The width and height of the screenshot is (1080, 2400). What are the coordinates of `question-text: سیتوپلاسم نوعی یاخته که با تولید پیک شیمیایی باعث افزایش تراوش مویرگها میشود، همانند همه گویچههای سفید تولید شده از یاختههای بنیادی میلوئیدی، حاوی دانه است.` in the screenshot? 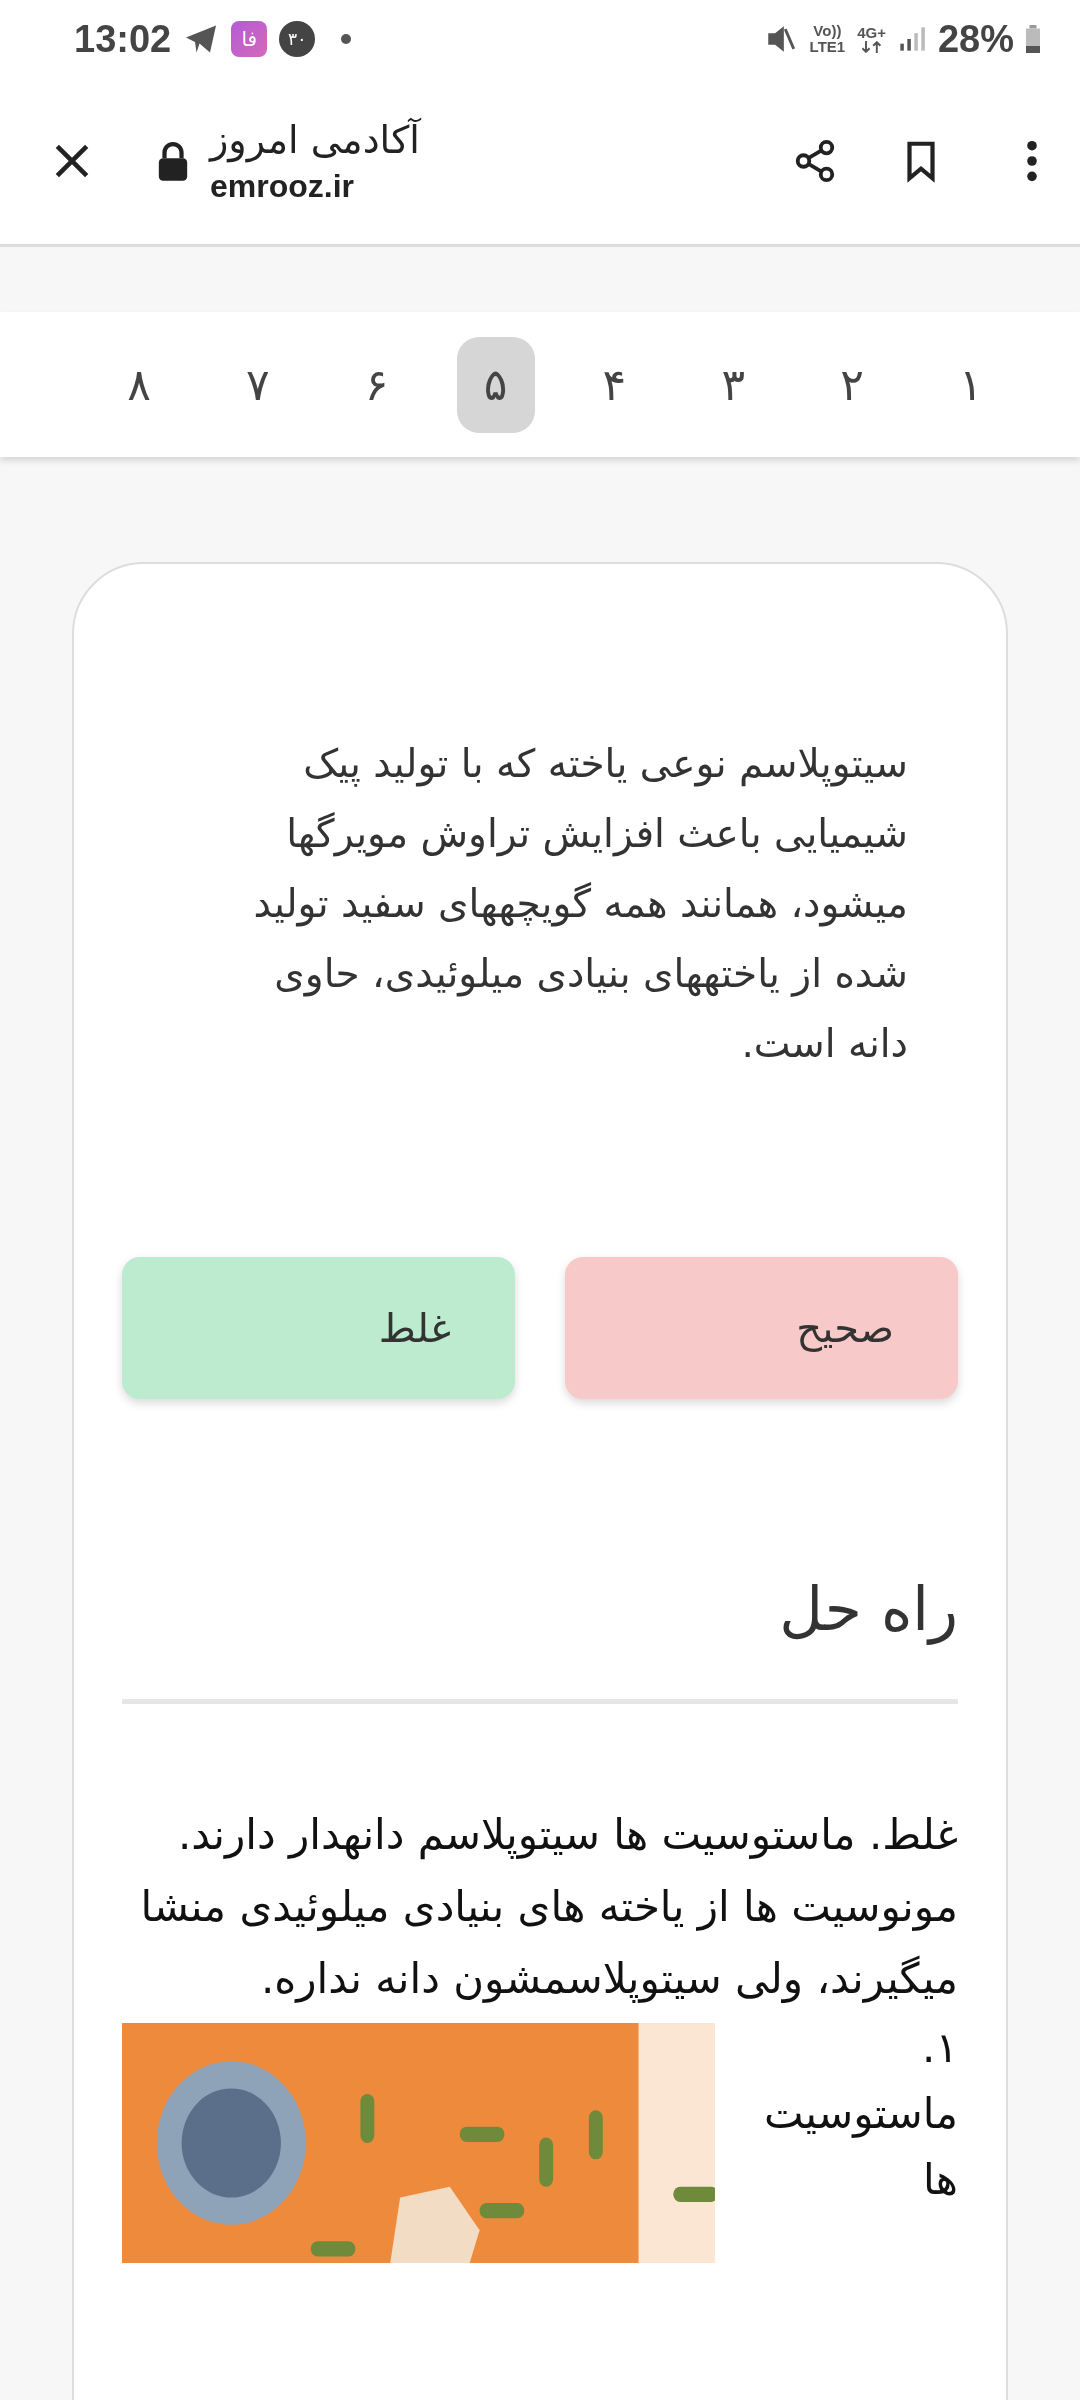 It's located at (580, 904).